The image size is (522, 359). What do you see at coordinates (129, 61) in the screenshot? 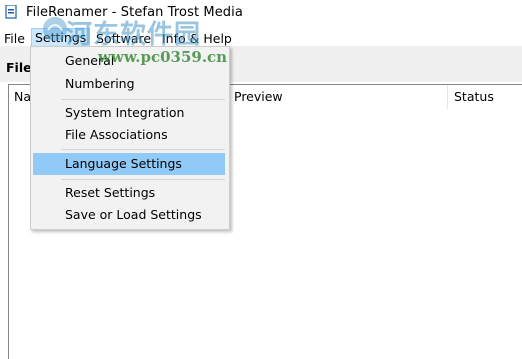
I see `menu-item-general: General` at bounding box center [129, 61].